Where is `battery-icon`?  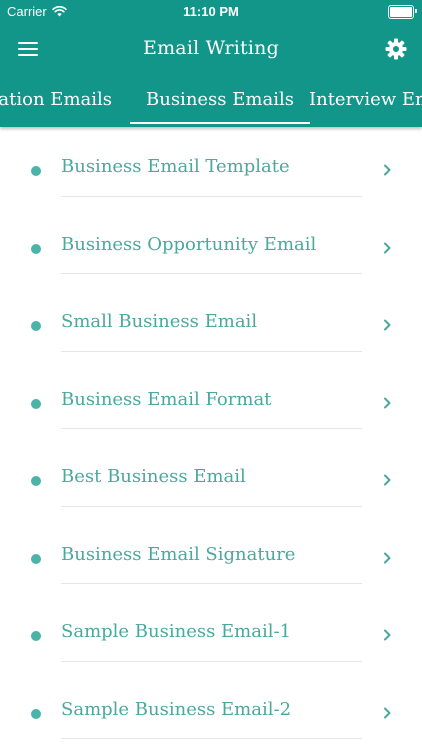 battery-icon is located at coordinates (402, 12).